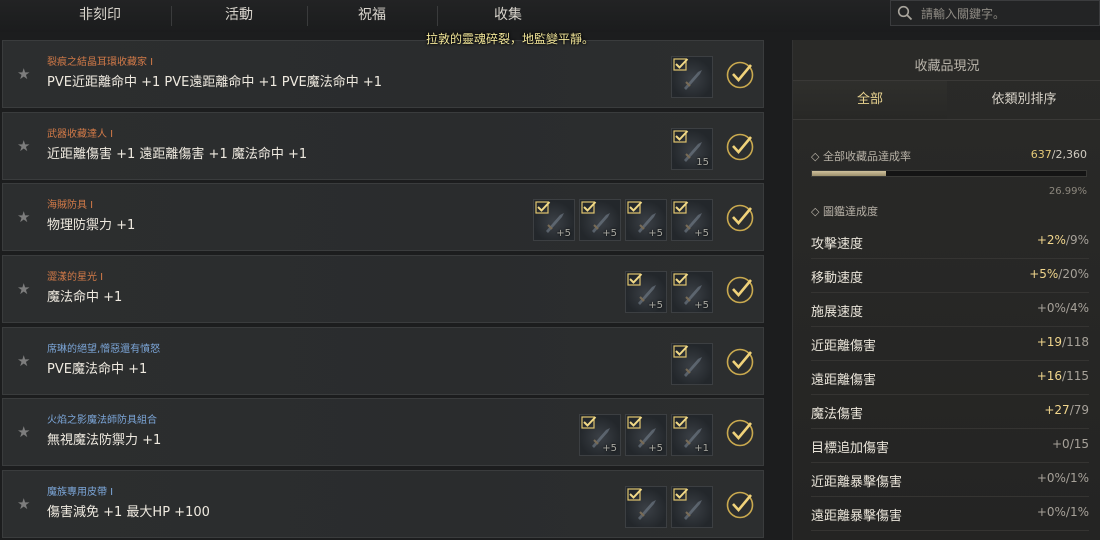  What do you see at coordinates (950, 241) in the screenshot?
I see `stat-row: 攻擊速度 +2%/9%` at bounding box center [950, 241].